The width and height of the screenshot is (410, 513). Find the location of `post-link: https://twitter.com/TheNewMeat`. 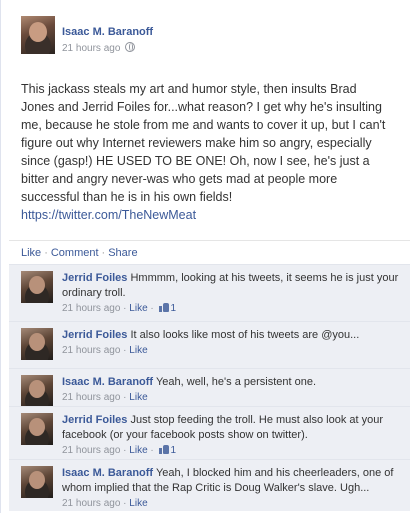

post-link: https://twitter.com/TheNewMeat is located at coordinates (108, 215).